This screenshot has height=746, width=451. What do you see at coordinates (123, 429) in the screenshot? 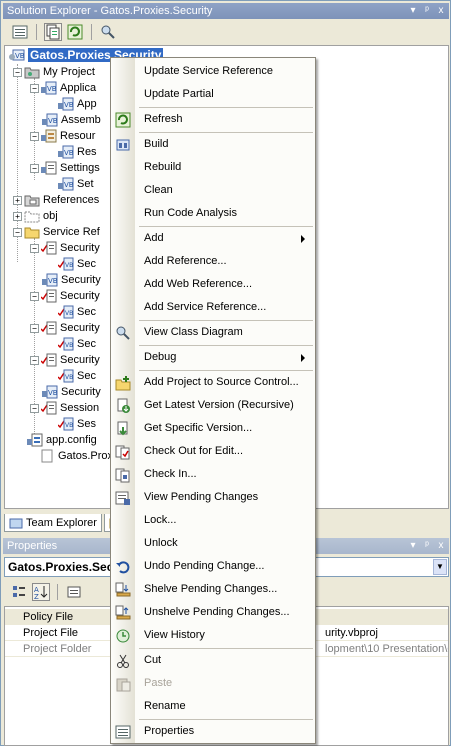
I see `get-specific-version-icon` at bounding box center [123, 429].